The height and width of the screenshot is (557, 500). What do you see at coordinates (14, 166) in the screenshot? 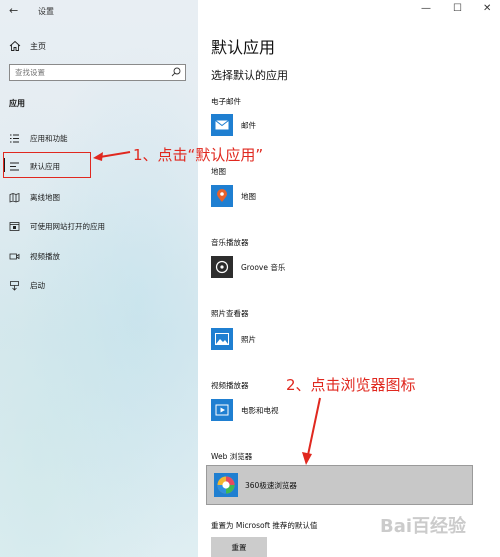
I see `default-apps-icon` at bounding box center [14, 166].